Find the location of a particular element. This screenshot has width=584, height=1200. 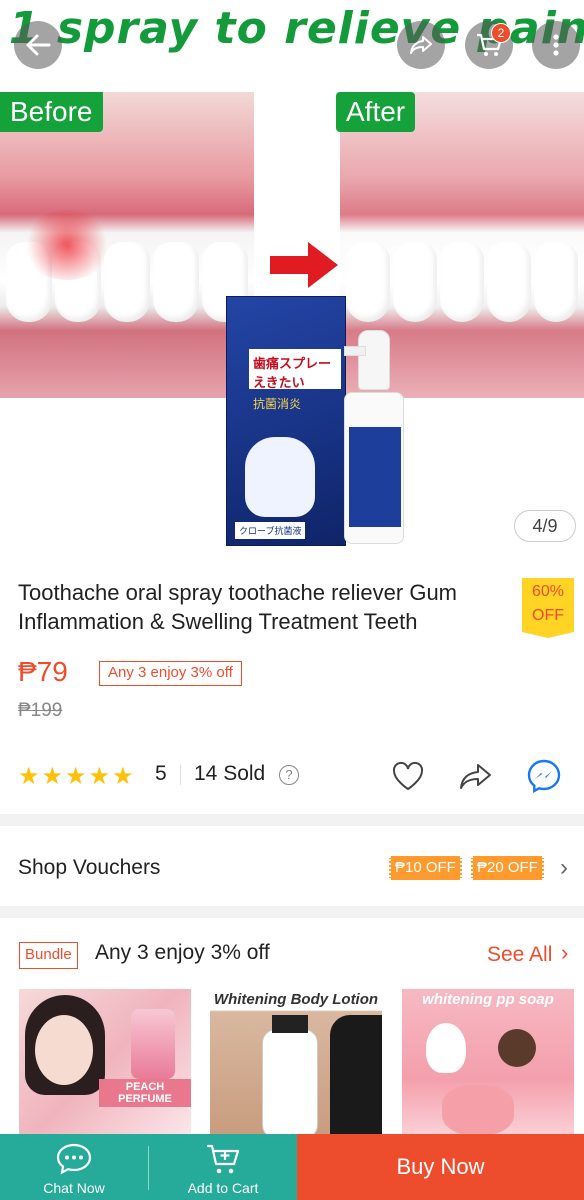

messenger-icon is located at coordinates (544, 776).